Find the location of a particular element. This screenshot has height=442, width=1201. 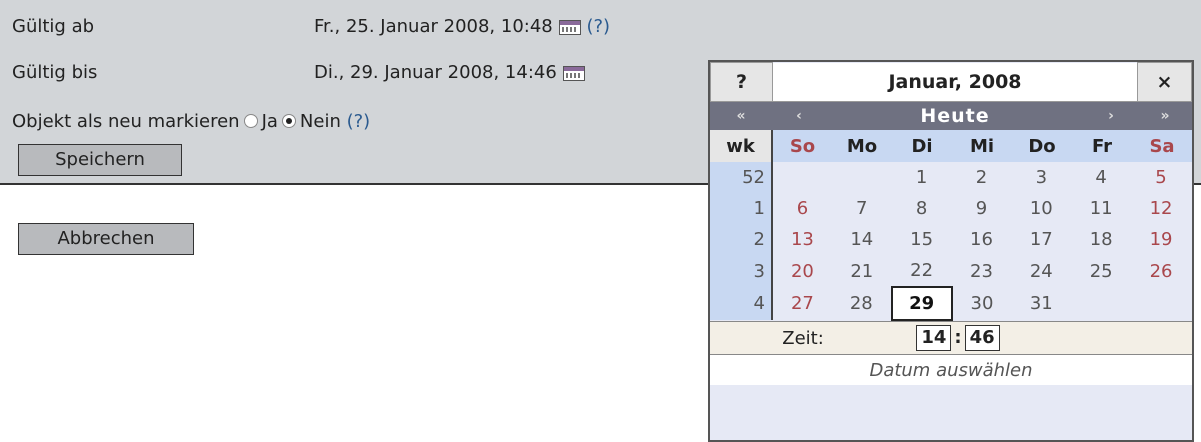

valid-to-value: Di., 29. Januar 2008, 14:46 is located at coordinates (449, 73).